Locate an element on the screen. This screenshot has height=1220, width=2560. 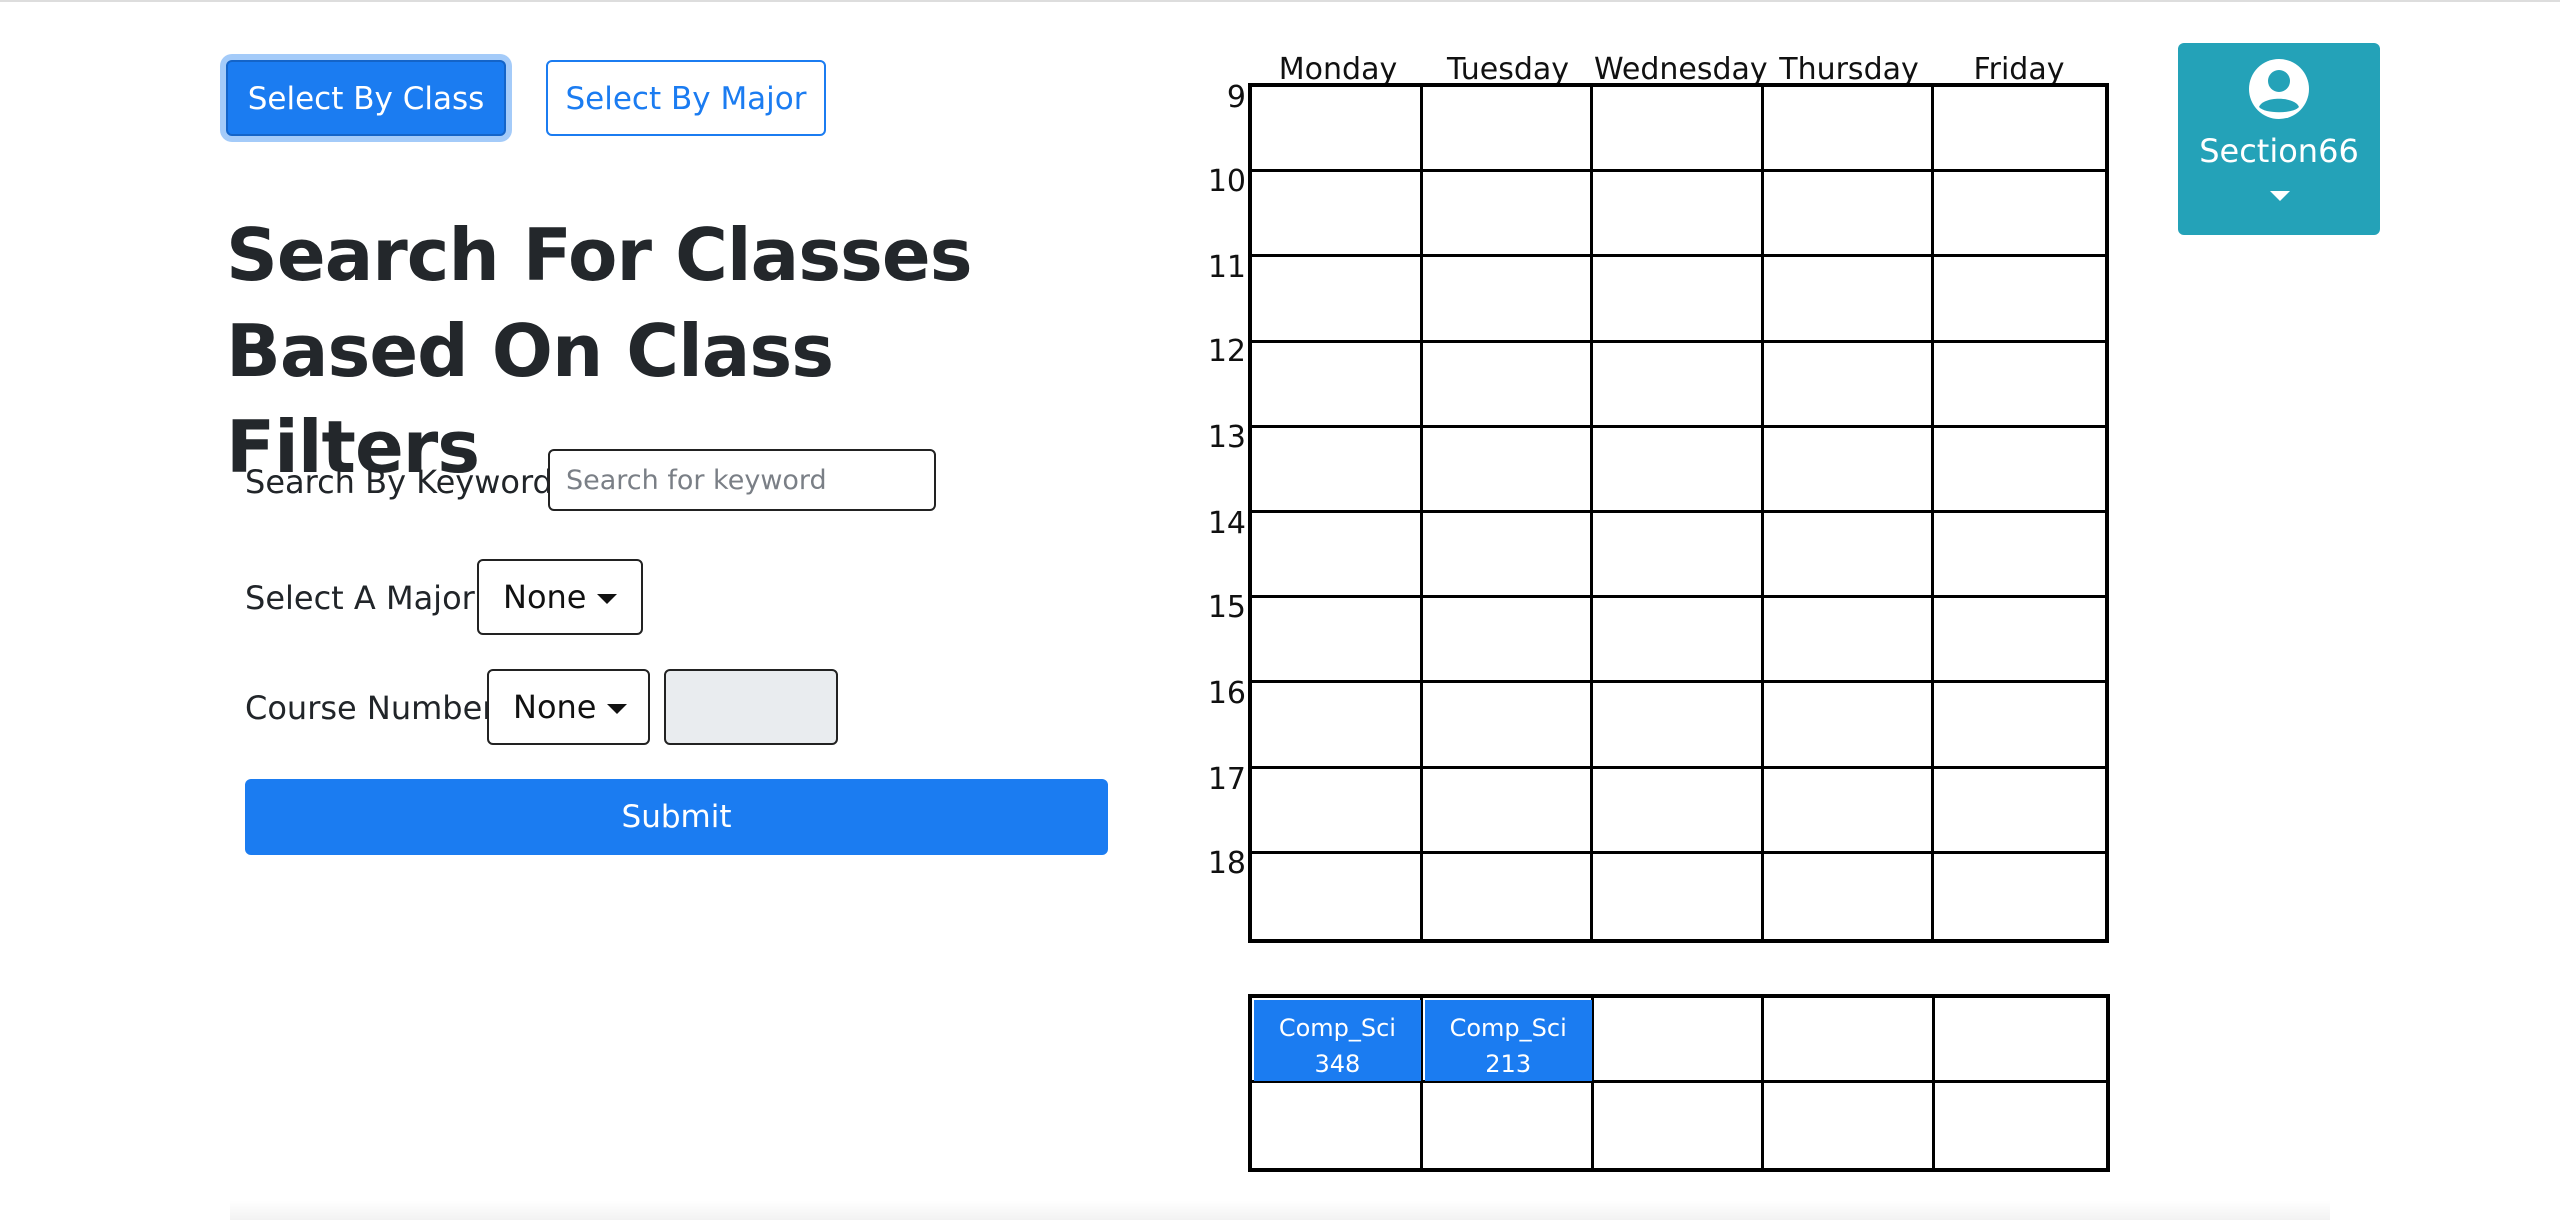
hour-label-13: 13 is located at coordinates (1226, 437).